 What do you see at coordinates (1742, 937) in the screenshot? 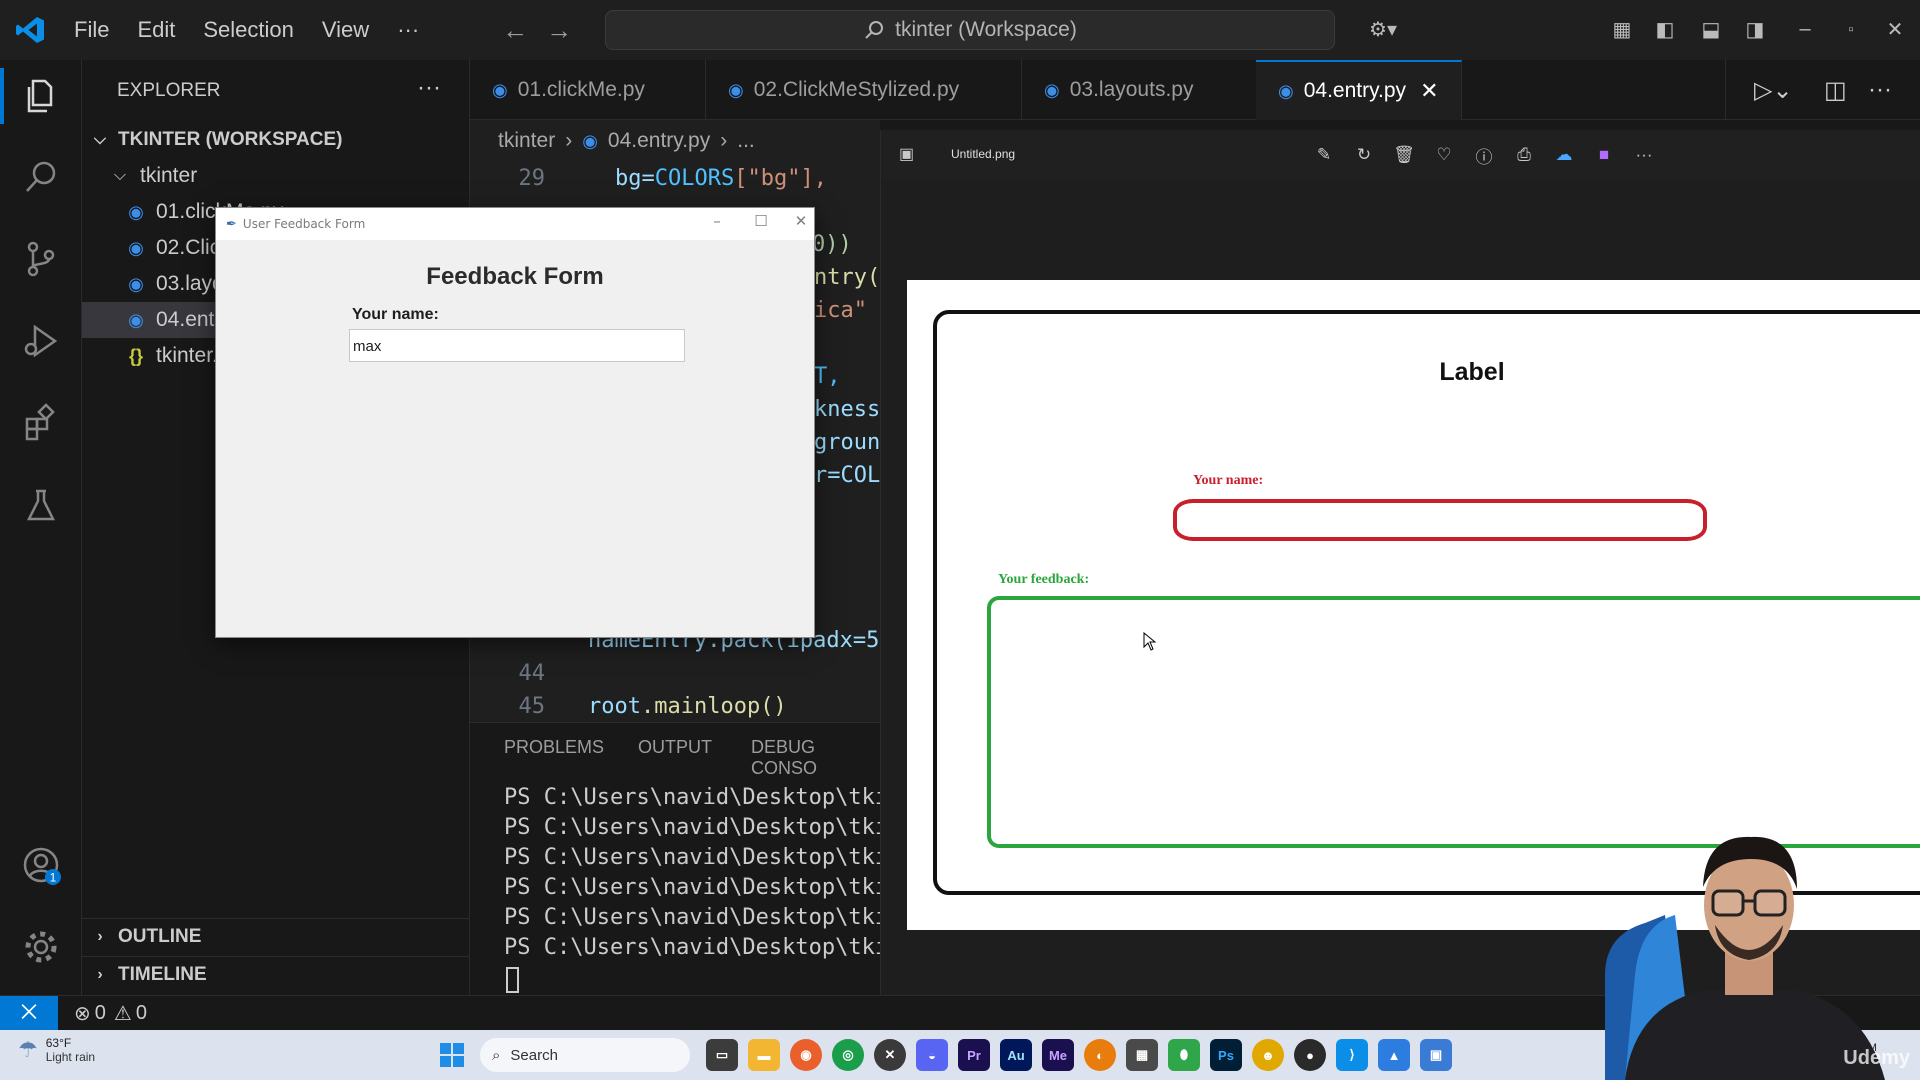
I see `webcam-overlay: Udemy` at bounding box center [1742, 937].